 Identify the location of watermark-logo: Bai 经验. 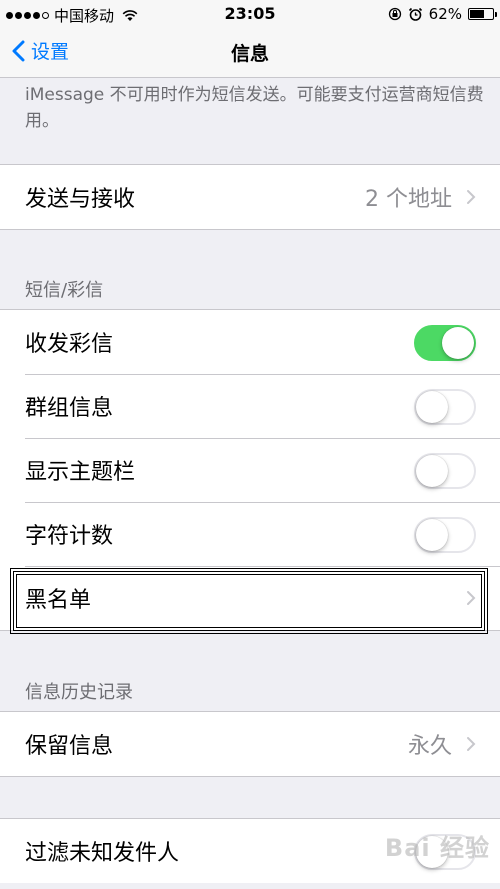
(437, 848).